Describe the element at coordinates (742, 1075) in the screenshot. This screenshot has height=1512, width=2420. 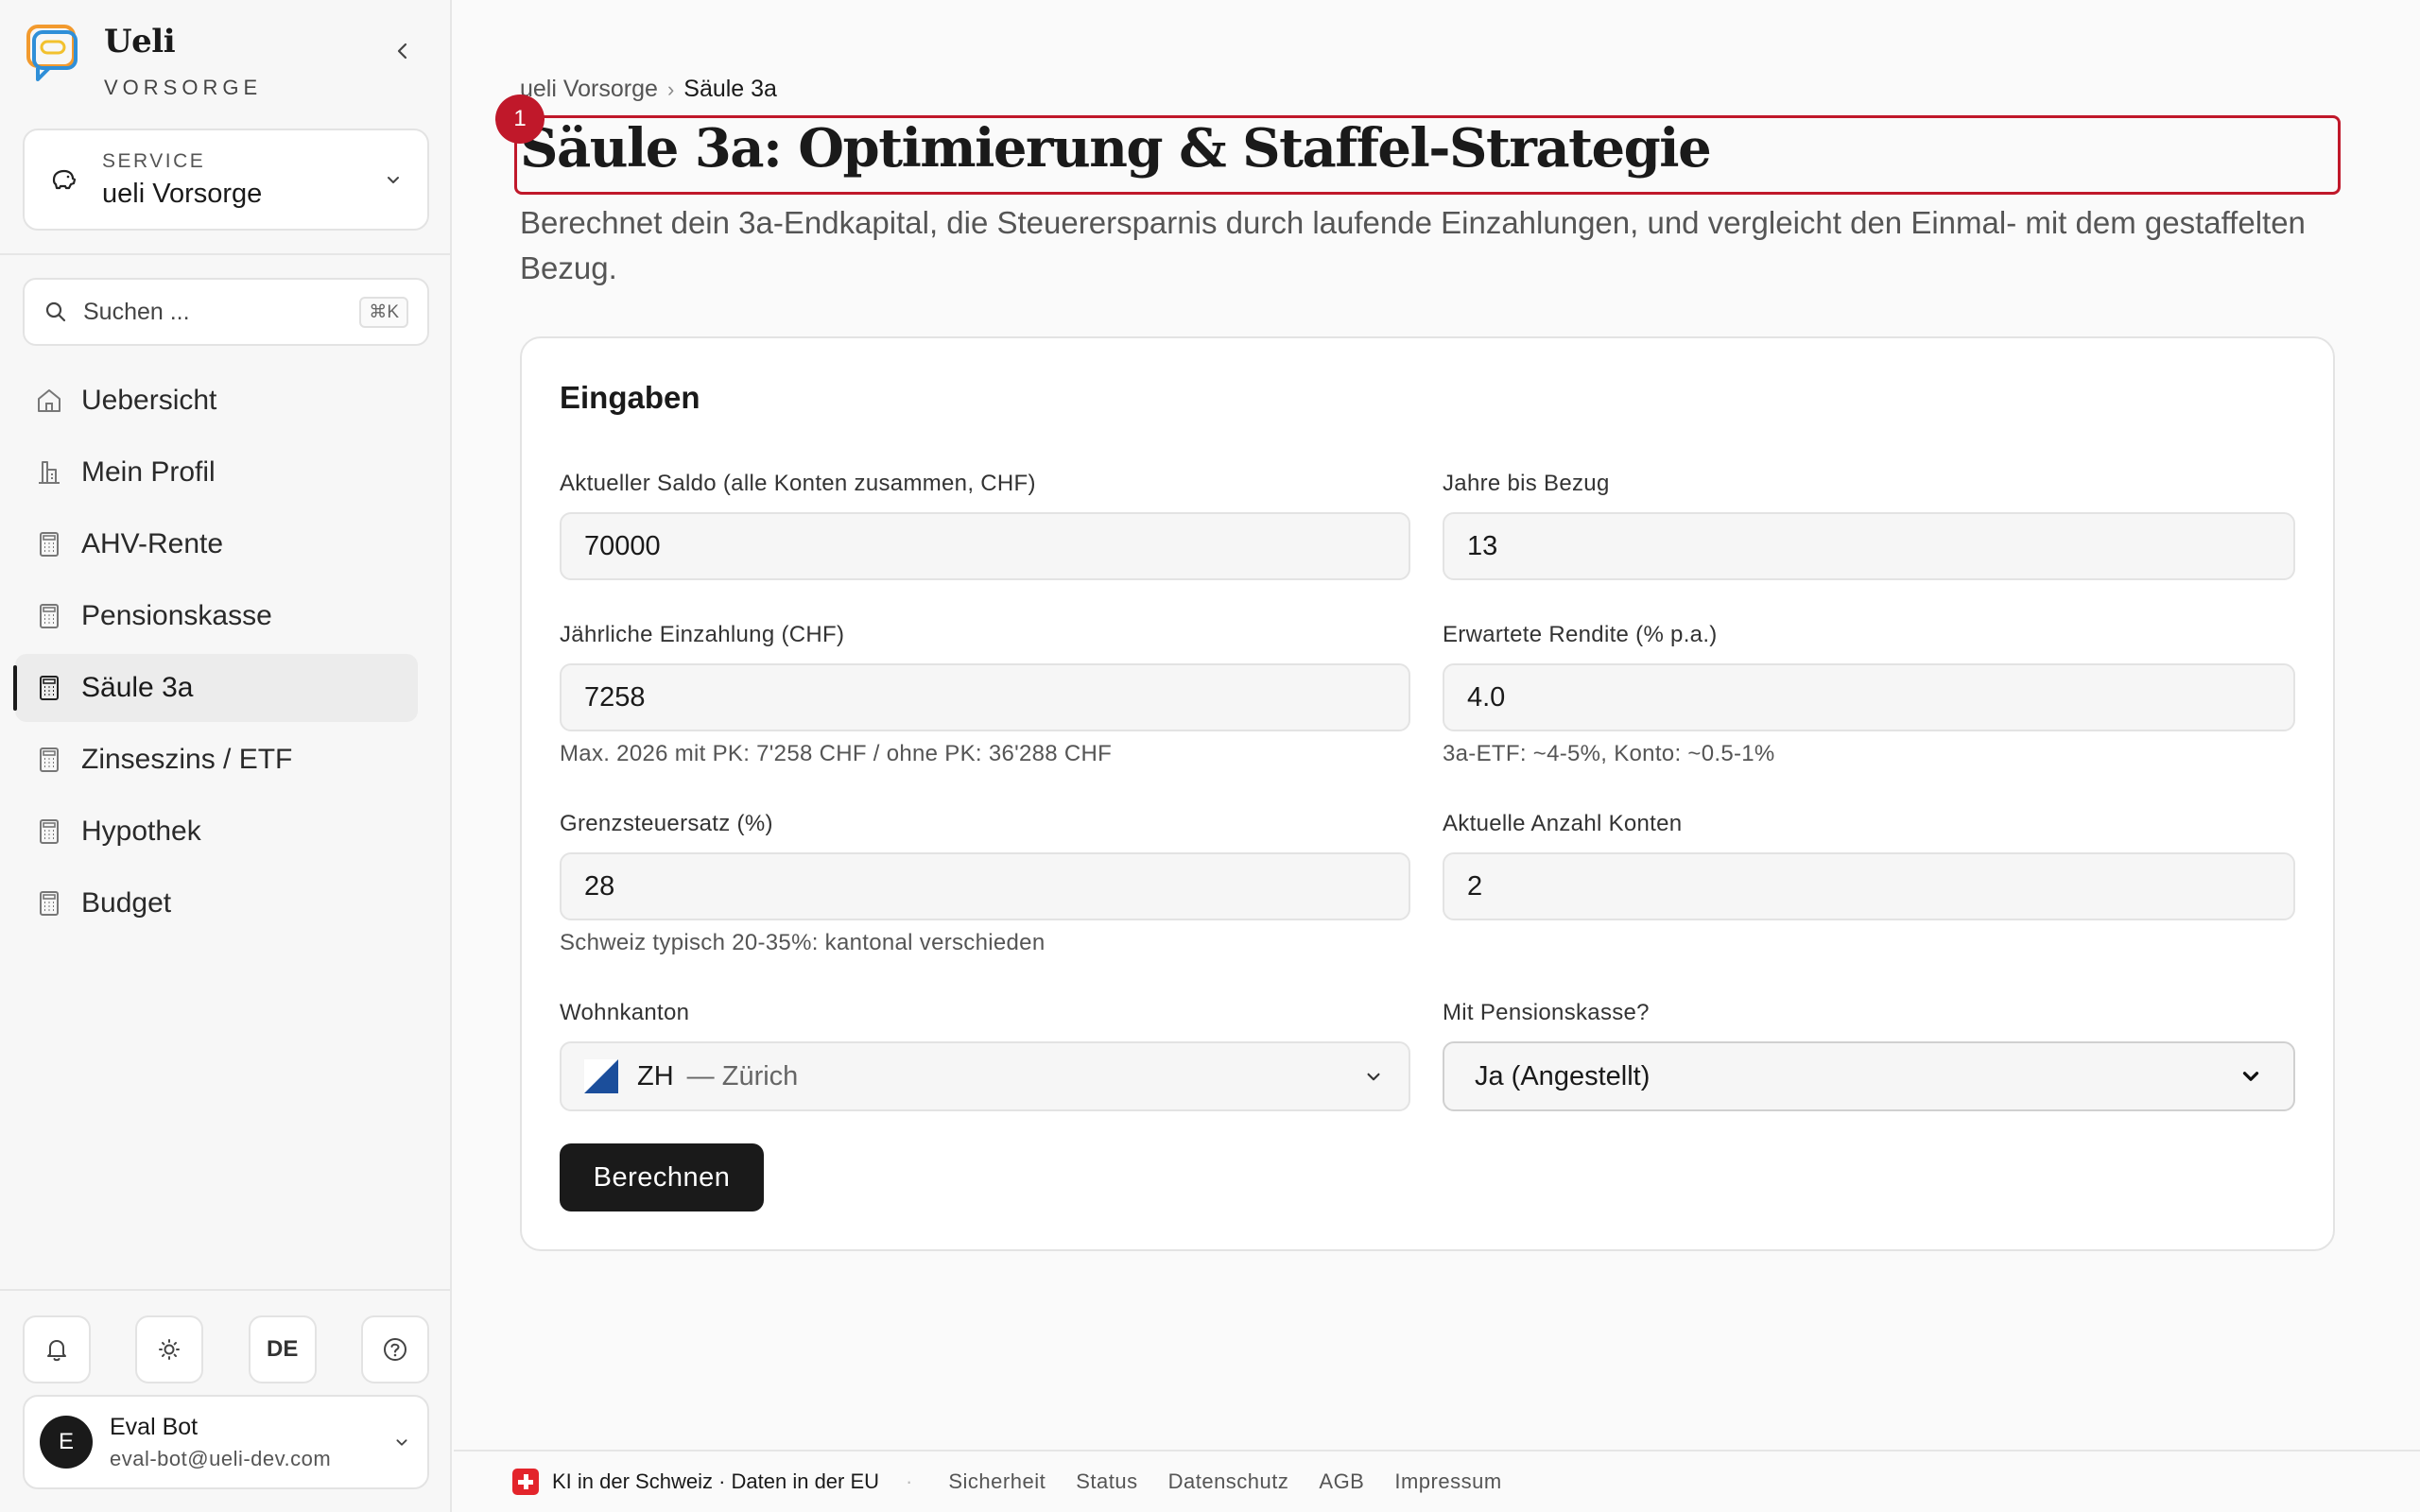
I see `kanton-name: — Zürich` at that location.